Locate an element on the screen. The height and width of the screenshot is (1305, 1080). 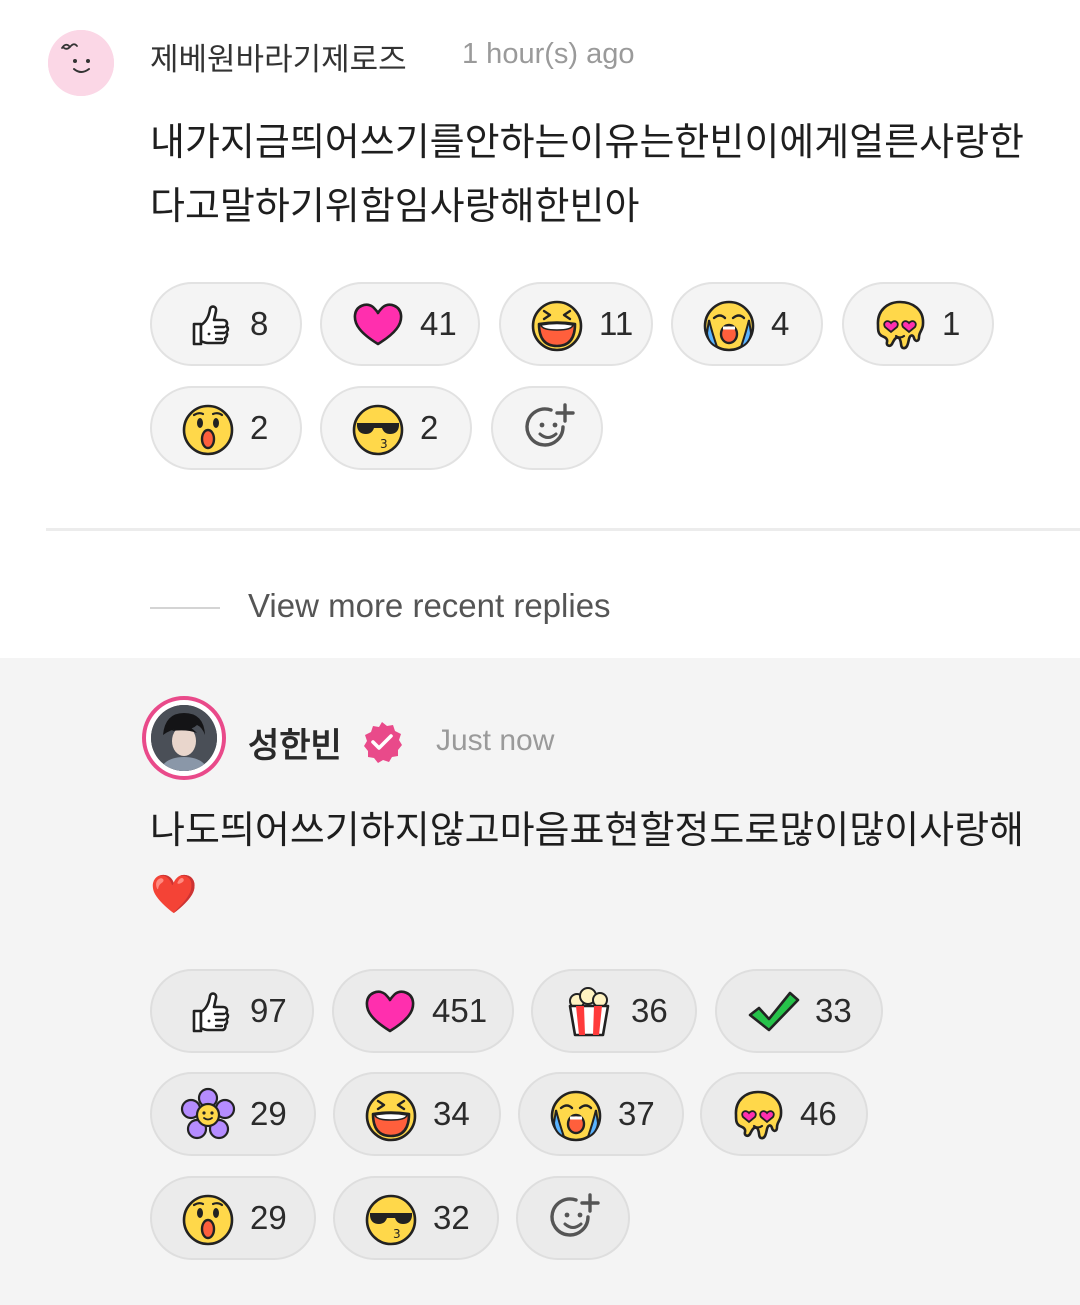
reaction-crying: 4 is located at coordinates (747, 324).